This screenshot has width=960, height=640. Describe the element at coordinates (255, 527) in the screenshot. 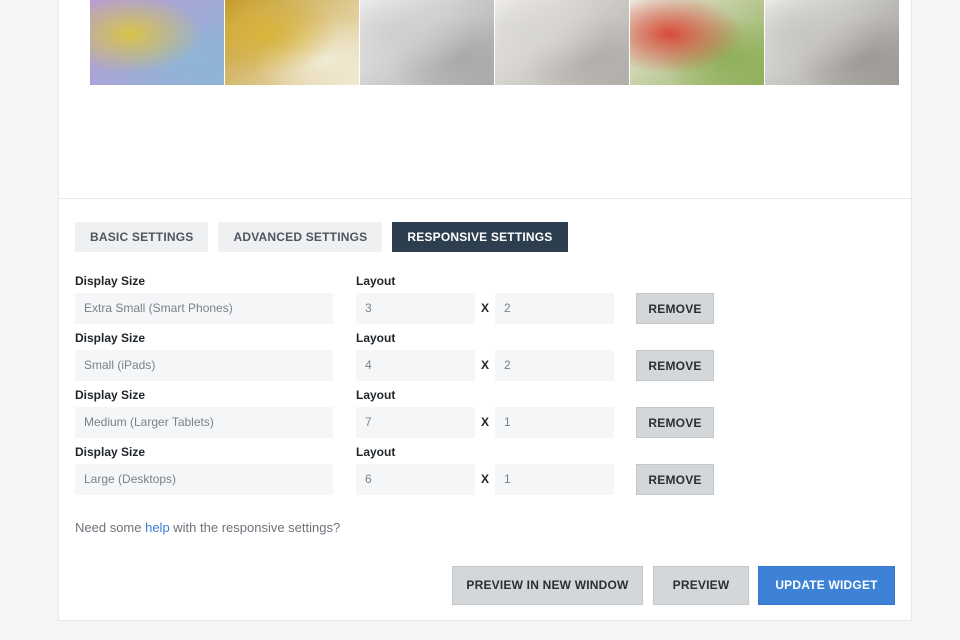

I see `help-text-suffix: with the responsive settings?` at that location.